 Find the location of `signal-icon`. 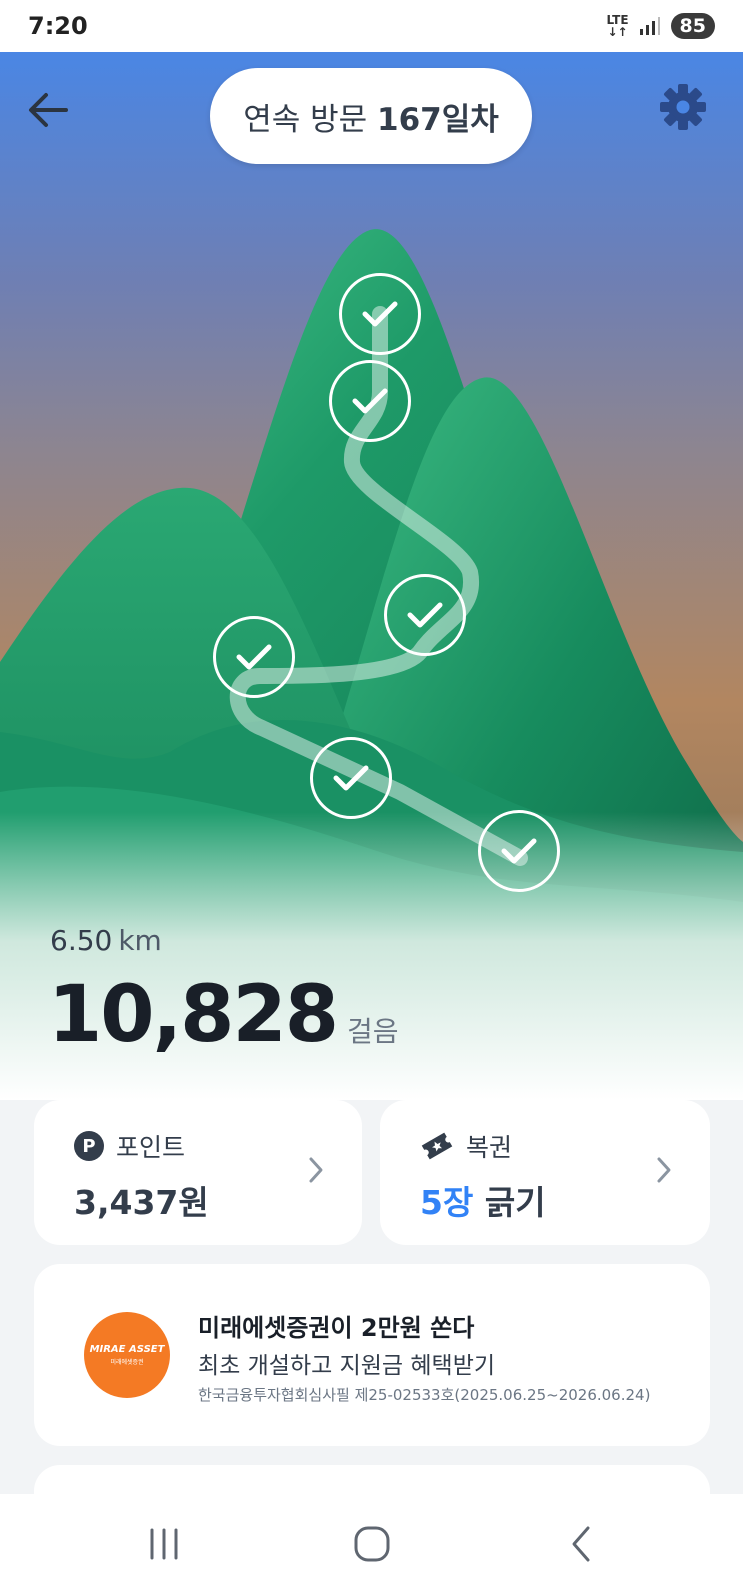

signal-icon is located at coordinates (649, 26).